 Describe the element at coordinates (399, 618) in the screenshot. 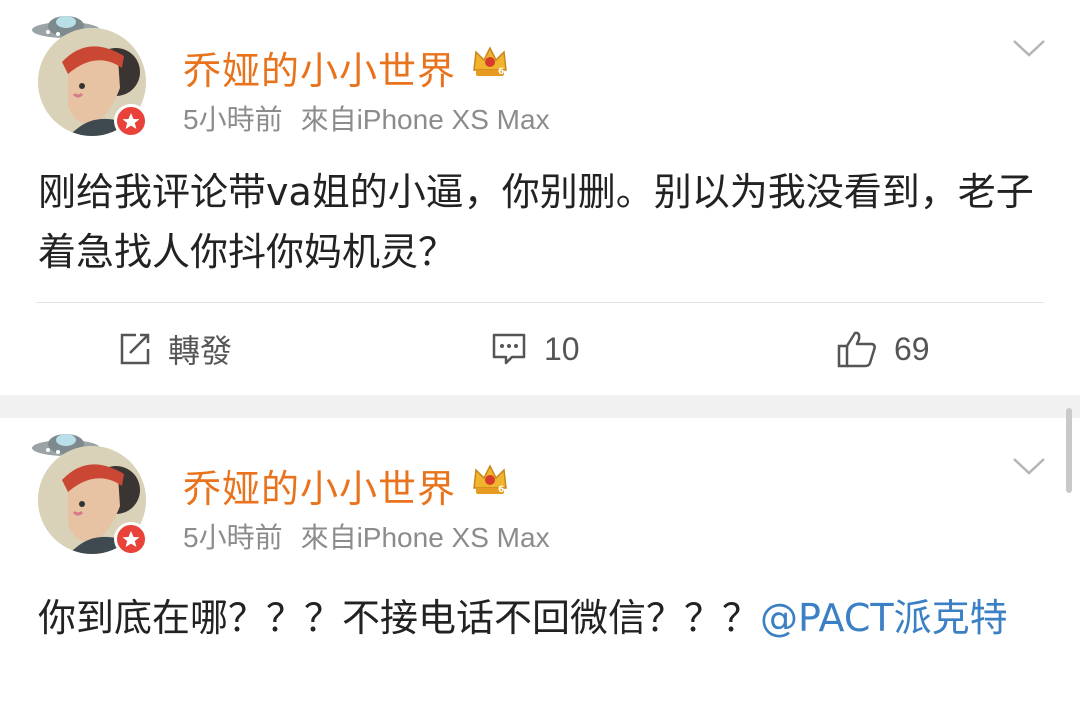

I see `post-text: 你到底在哪？？？不接电话不回微信？？？` at that location.